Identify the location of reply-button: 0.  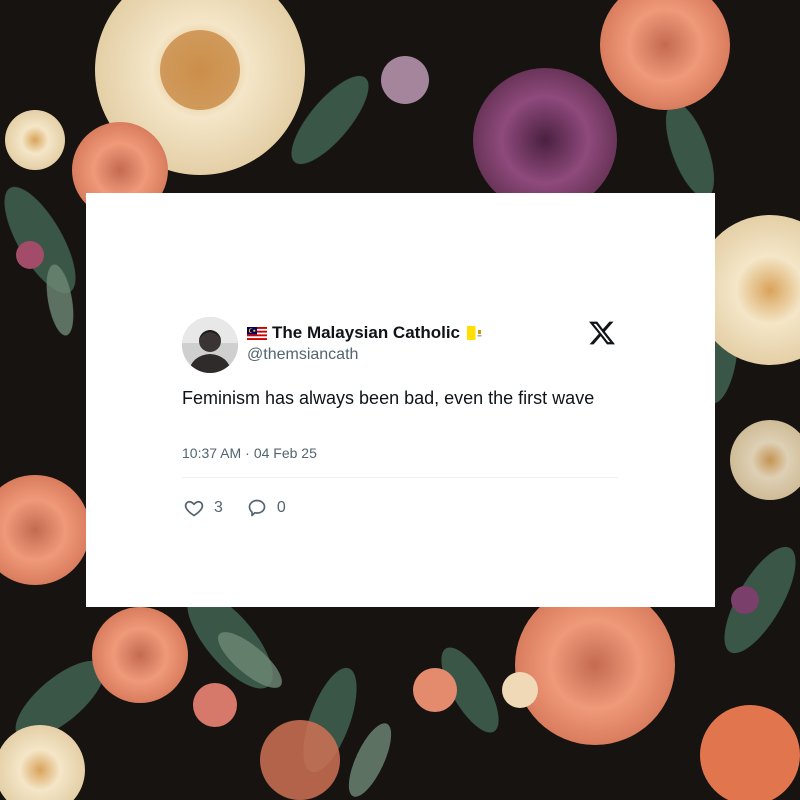
(266, 508).